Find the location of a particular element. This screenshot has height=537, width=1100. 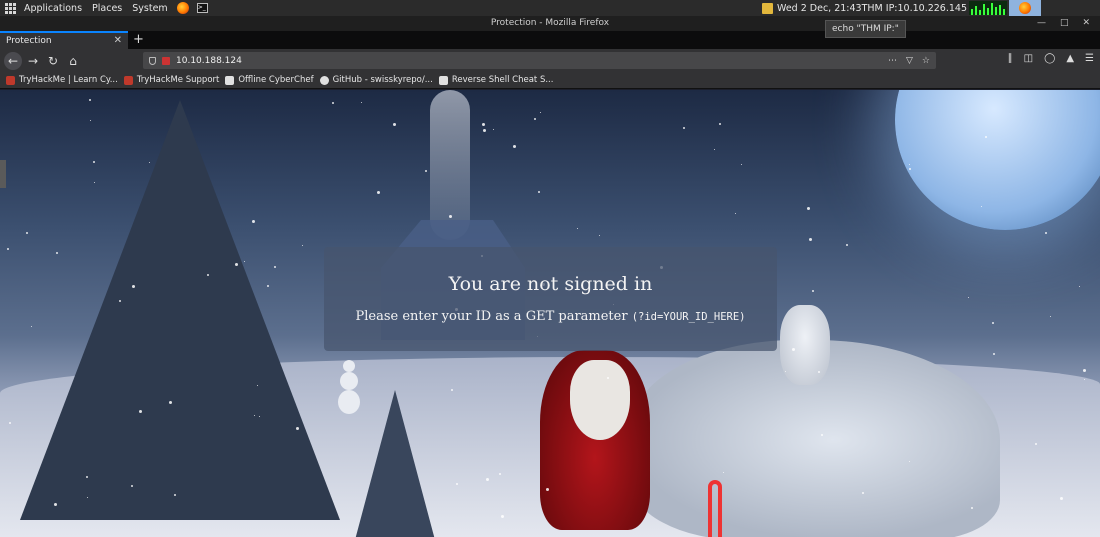

sidebar-icon: ◫ is located at coordinates (1028, 58).